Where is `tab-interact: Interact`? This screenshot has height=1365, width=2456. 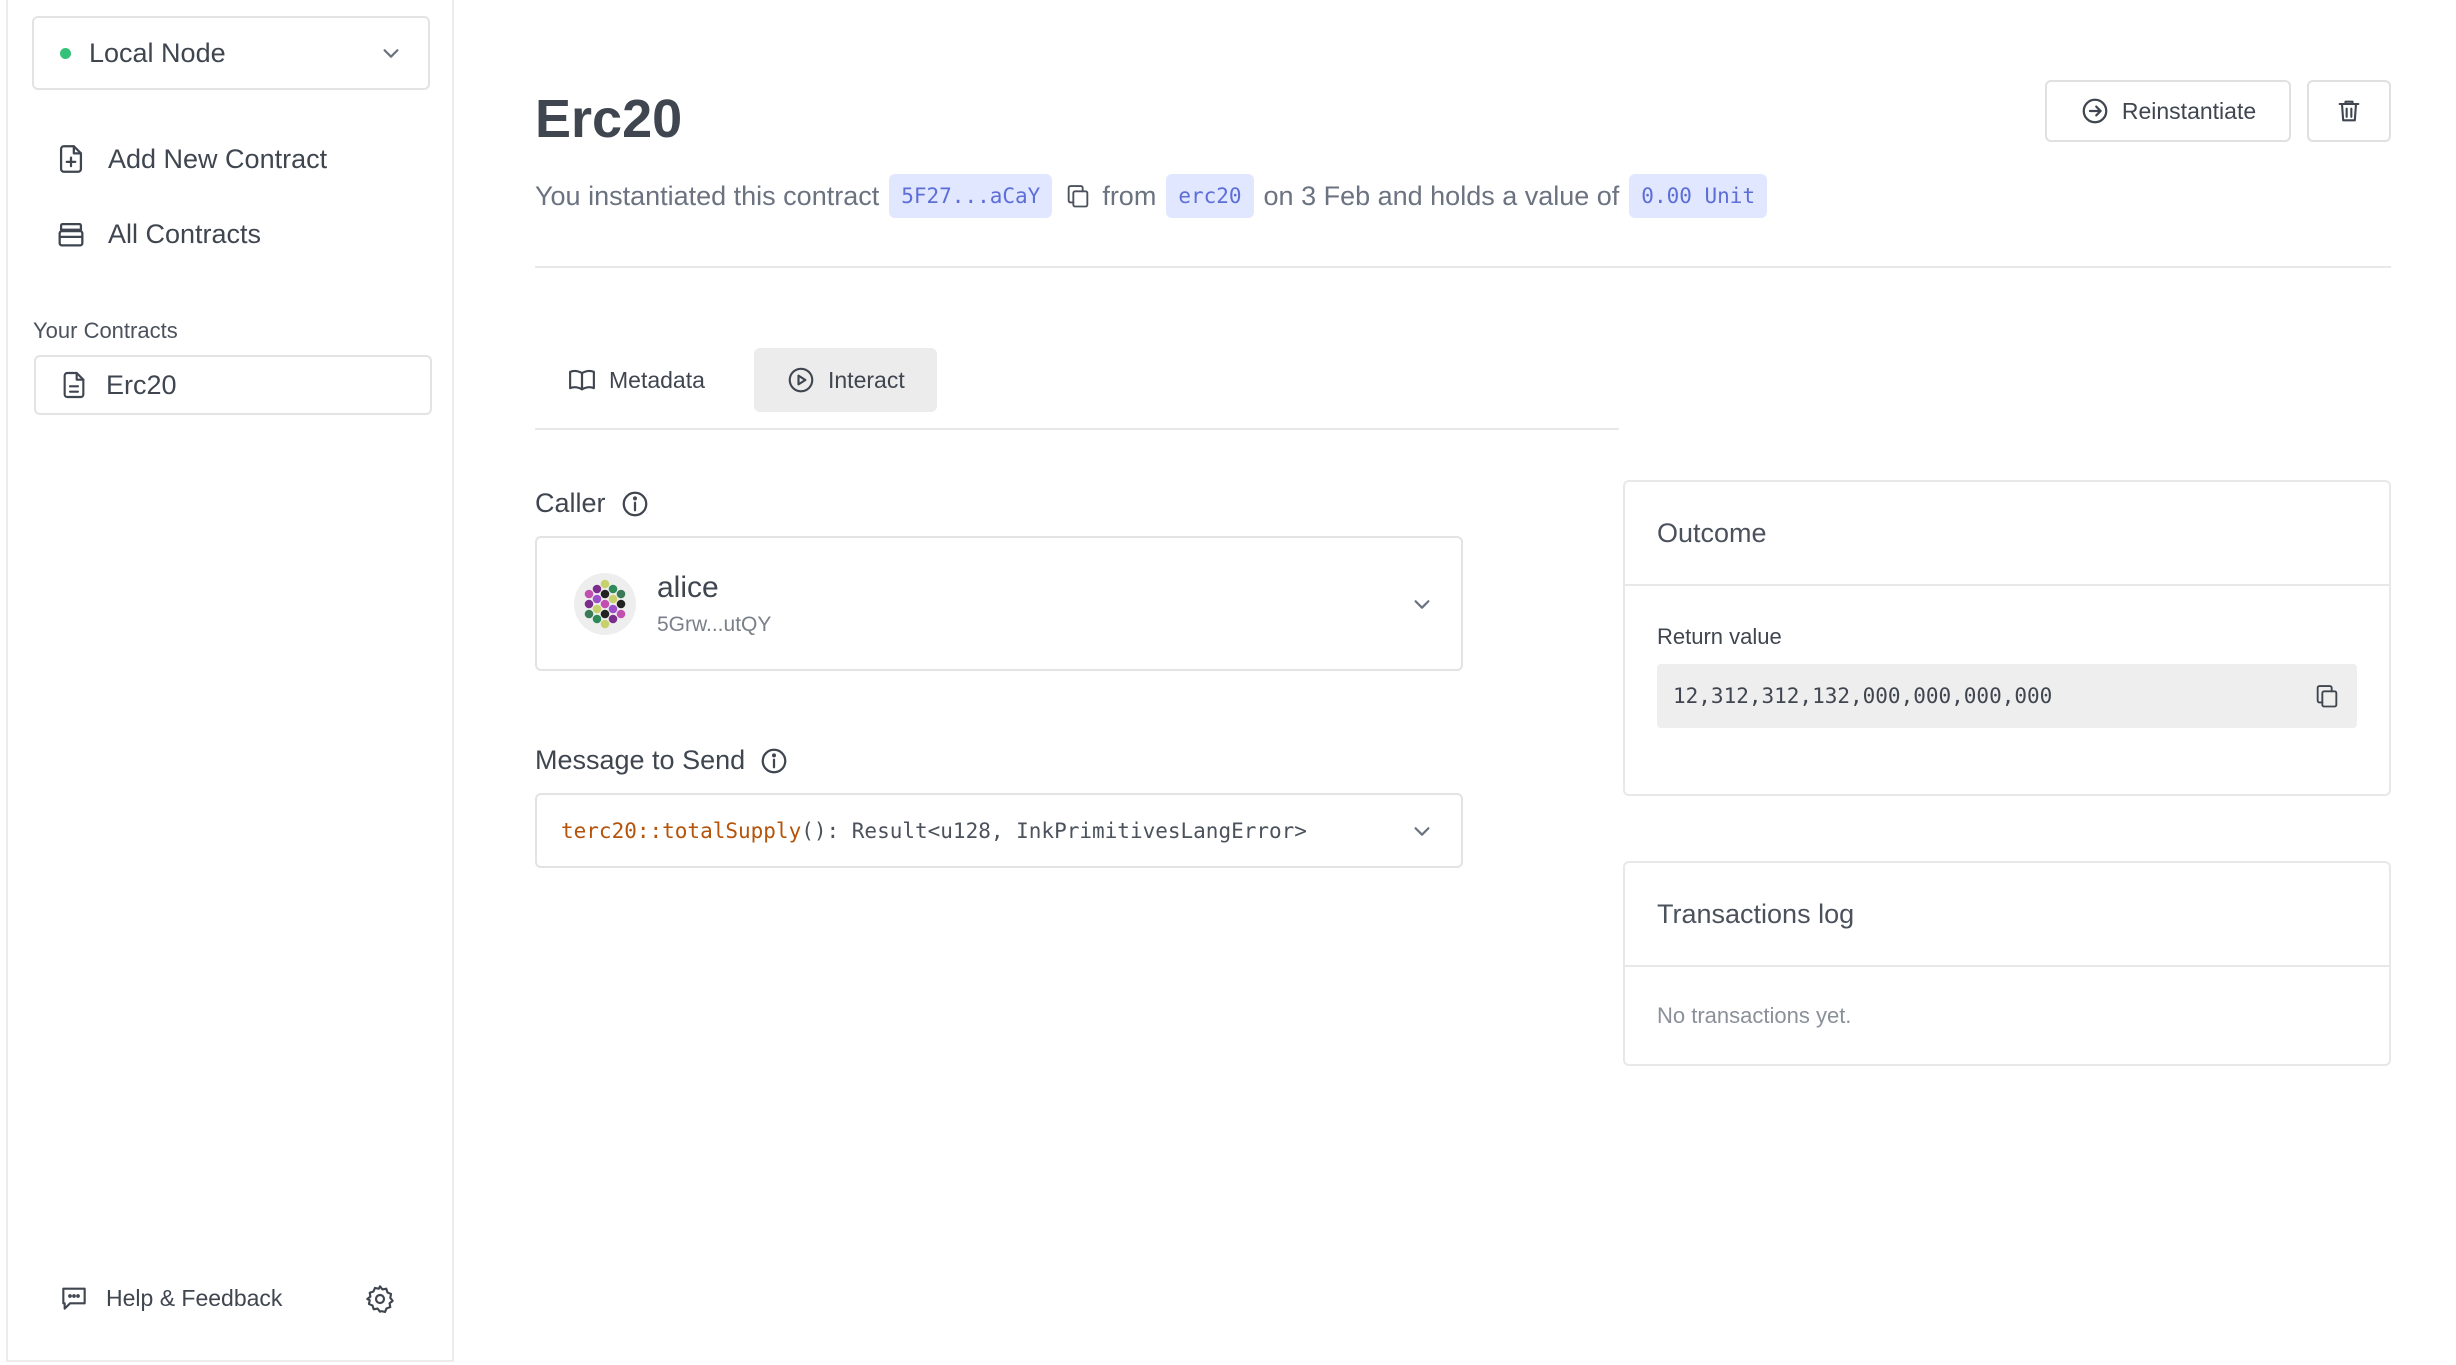 tab-interact: Interact is located at coordinates (845, 380).